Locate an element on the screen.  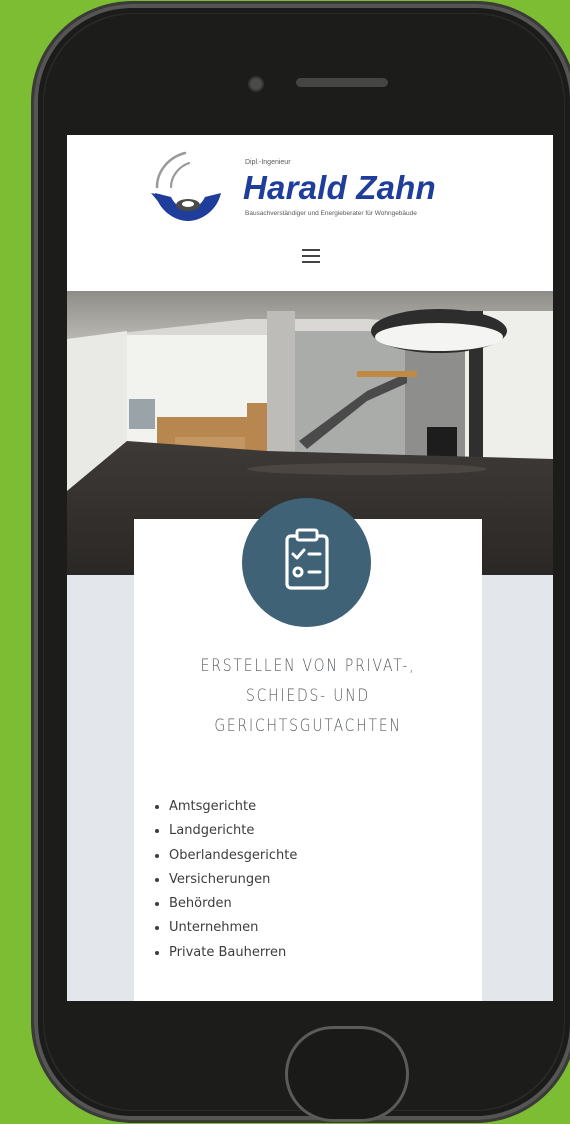
heading-line: ERSTELLEN VON PRIVAT-, is located at coordinates (308, 666).